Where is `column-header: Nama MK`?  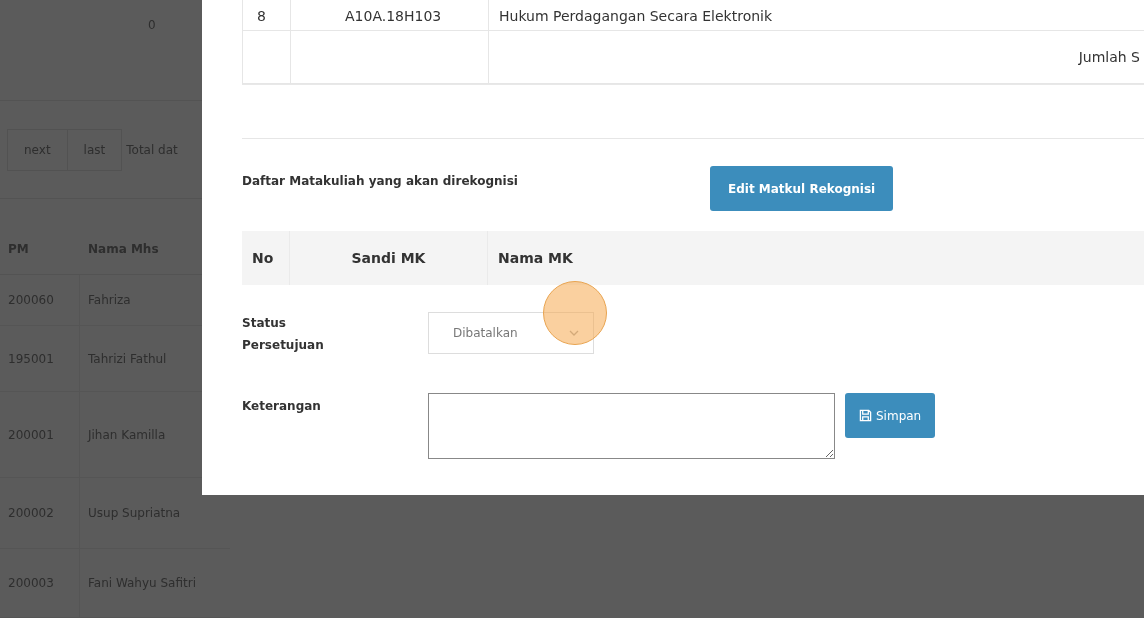
column-header: Nama MK is located at coordinates (535, 258).